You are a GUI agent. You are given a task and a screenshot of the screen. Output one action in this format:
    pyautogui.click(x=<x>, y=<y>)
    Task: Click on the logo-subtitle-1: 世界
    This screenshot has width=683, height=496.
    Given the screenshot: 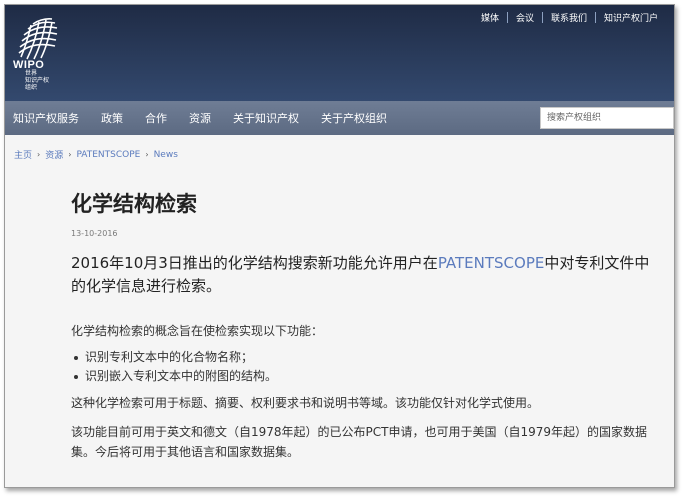 What is the action you would take?
    pyautogui.click(x=31, y=74)
    